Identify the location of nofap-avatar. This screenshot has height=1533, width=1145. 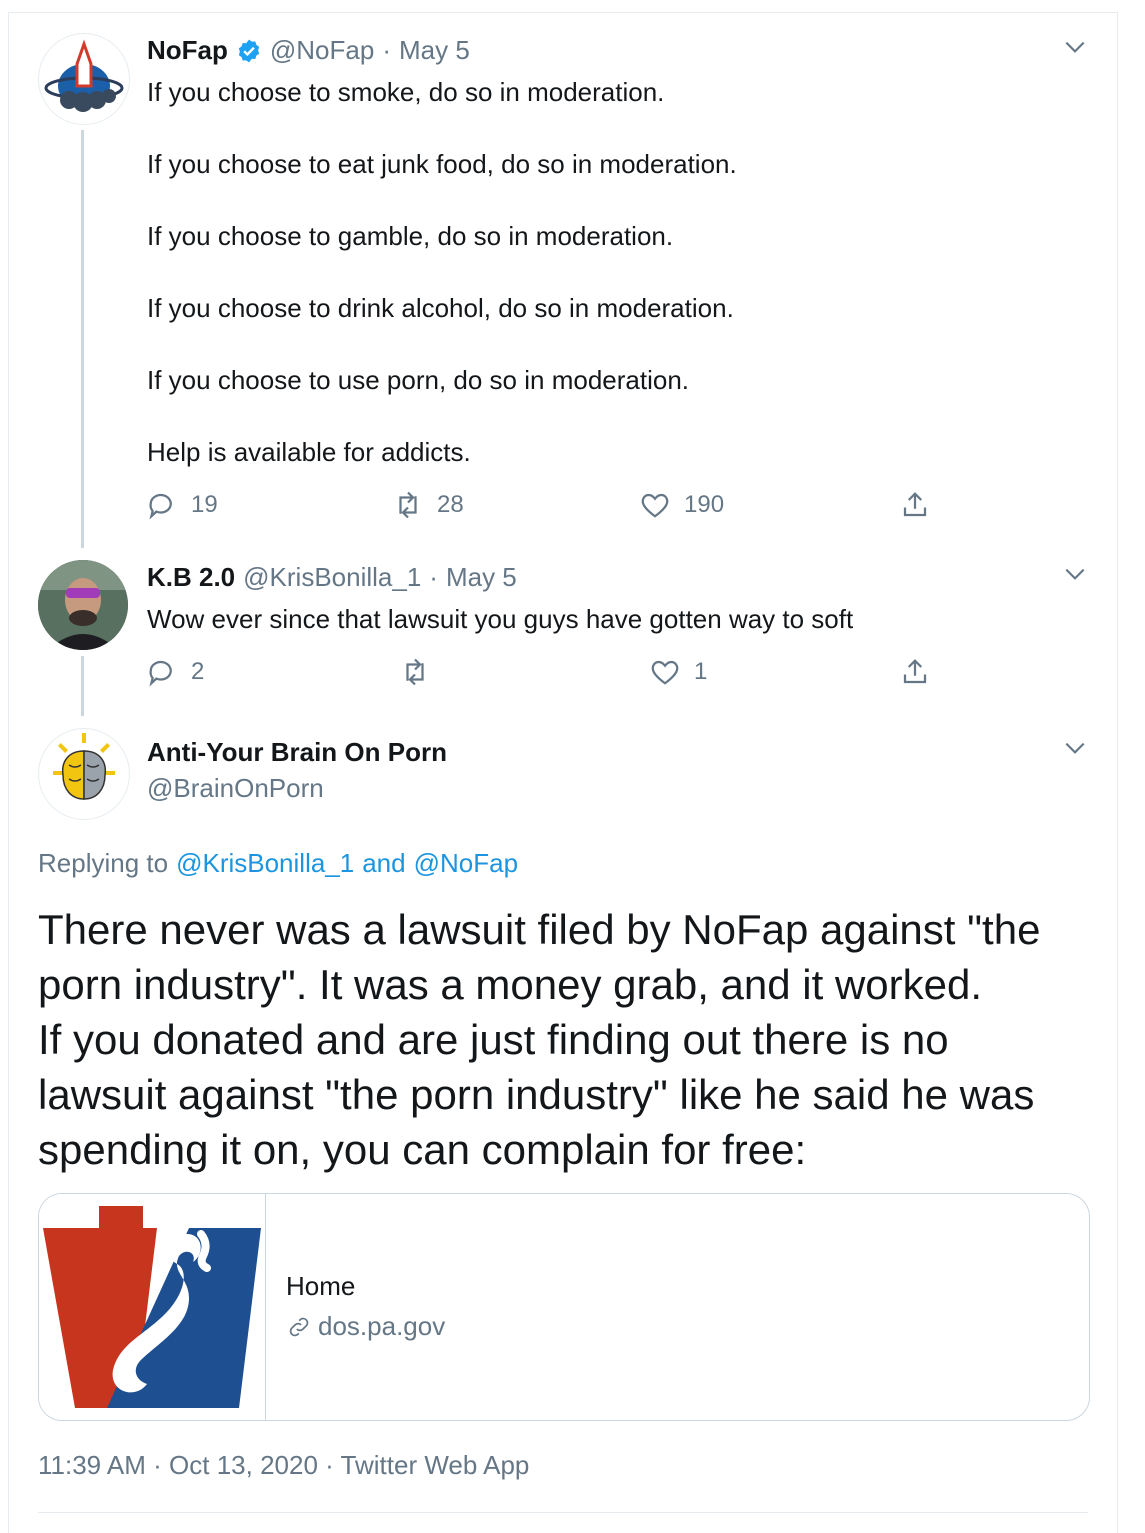
(84, 79).